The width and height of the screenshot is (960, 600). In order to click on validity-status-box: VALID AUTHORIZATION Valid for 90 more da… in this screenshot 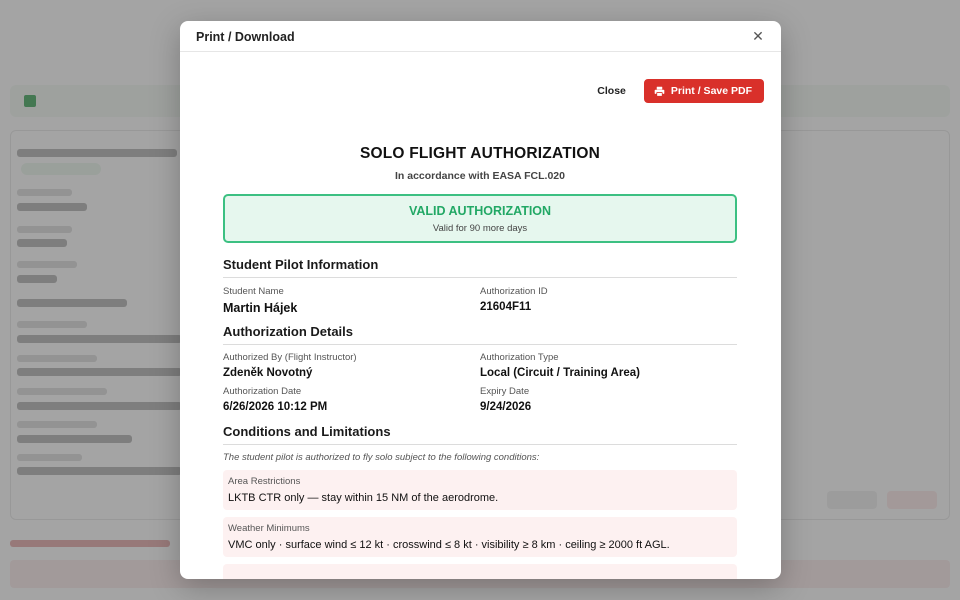, I will do `click(480, 218)`.